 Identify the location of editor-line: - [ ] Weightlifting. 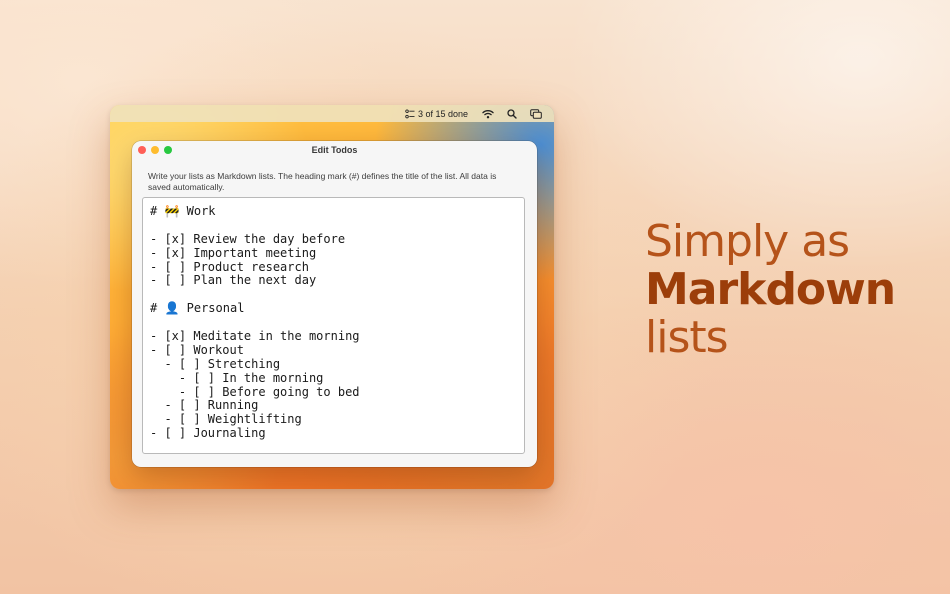
(226, 419).